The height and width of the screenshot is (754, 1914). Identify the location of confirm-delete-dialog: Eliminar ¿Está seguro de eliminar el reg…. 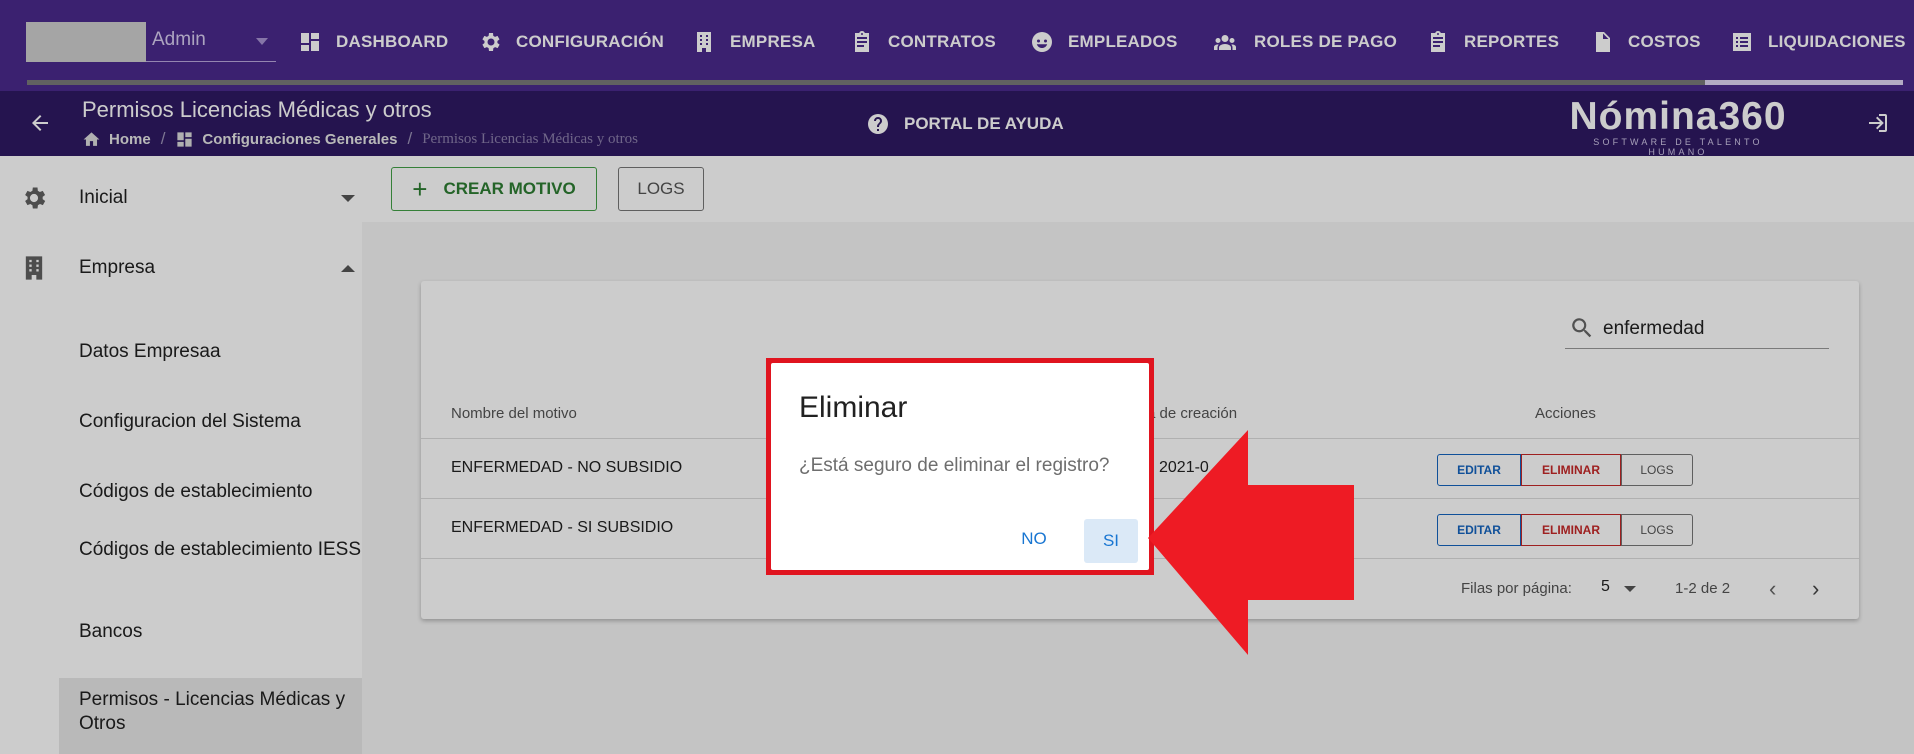
(960, 466).